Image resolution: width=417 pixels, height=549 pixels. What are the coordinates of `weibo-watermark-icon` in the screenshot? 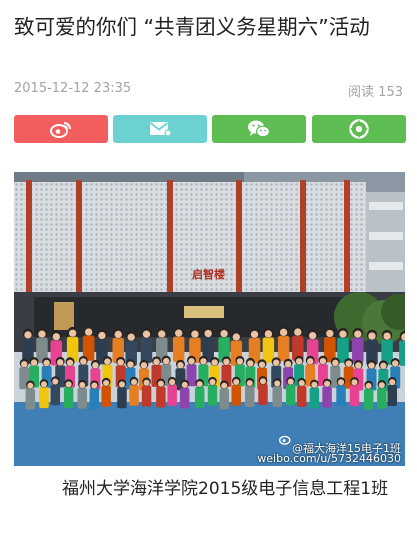 It's located at (286, 439).